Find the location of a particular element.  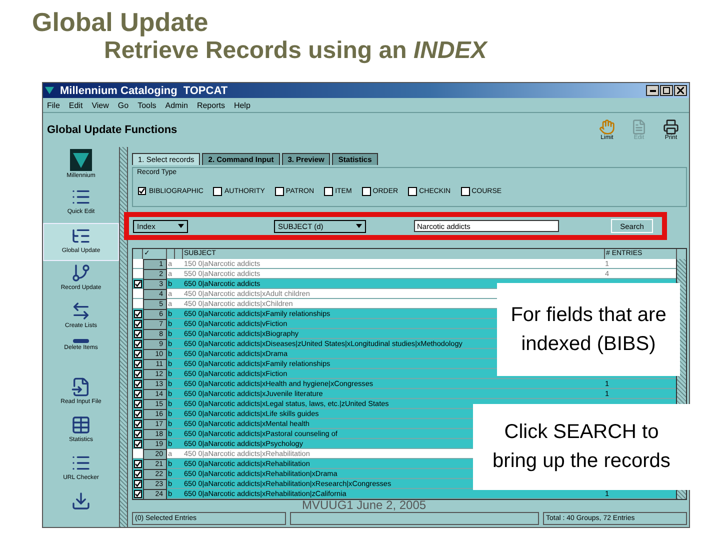

slide-subtitle: Retrieve Records using an INDEX is located at coordinates (296, 51).